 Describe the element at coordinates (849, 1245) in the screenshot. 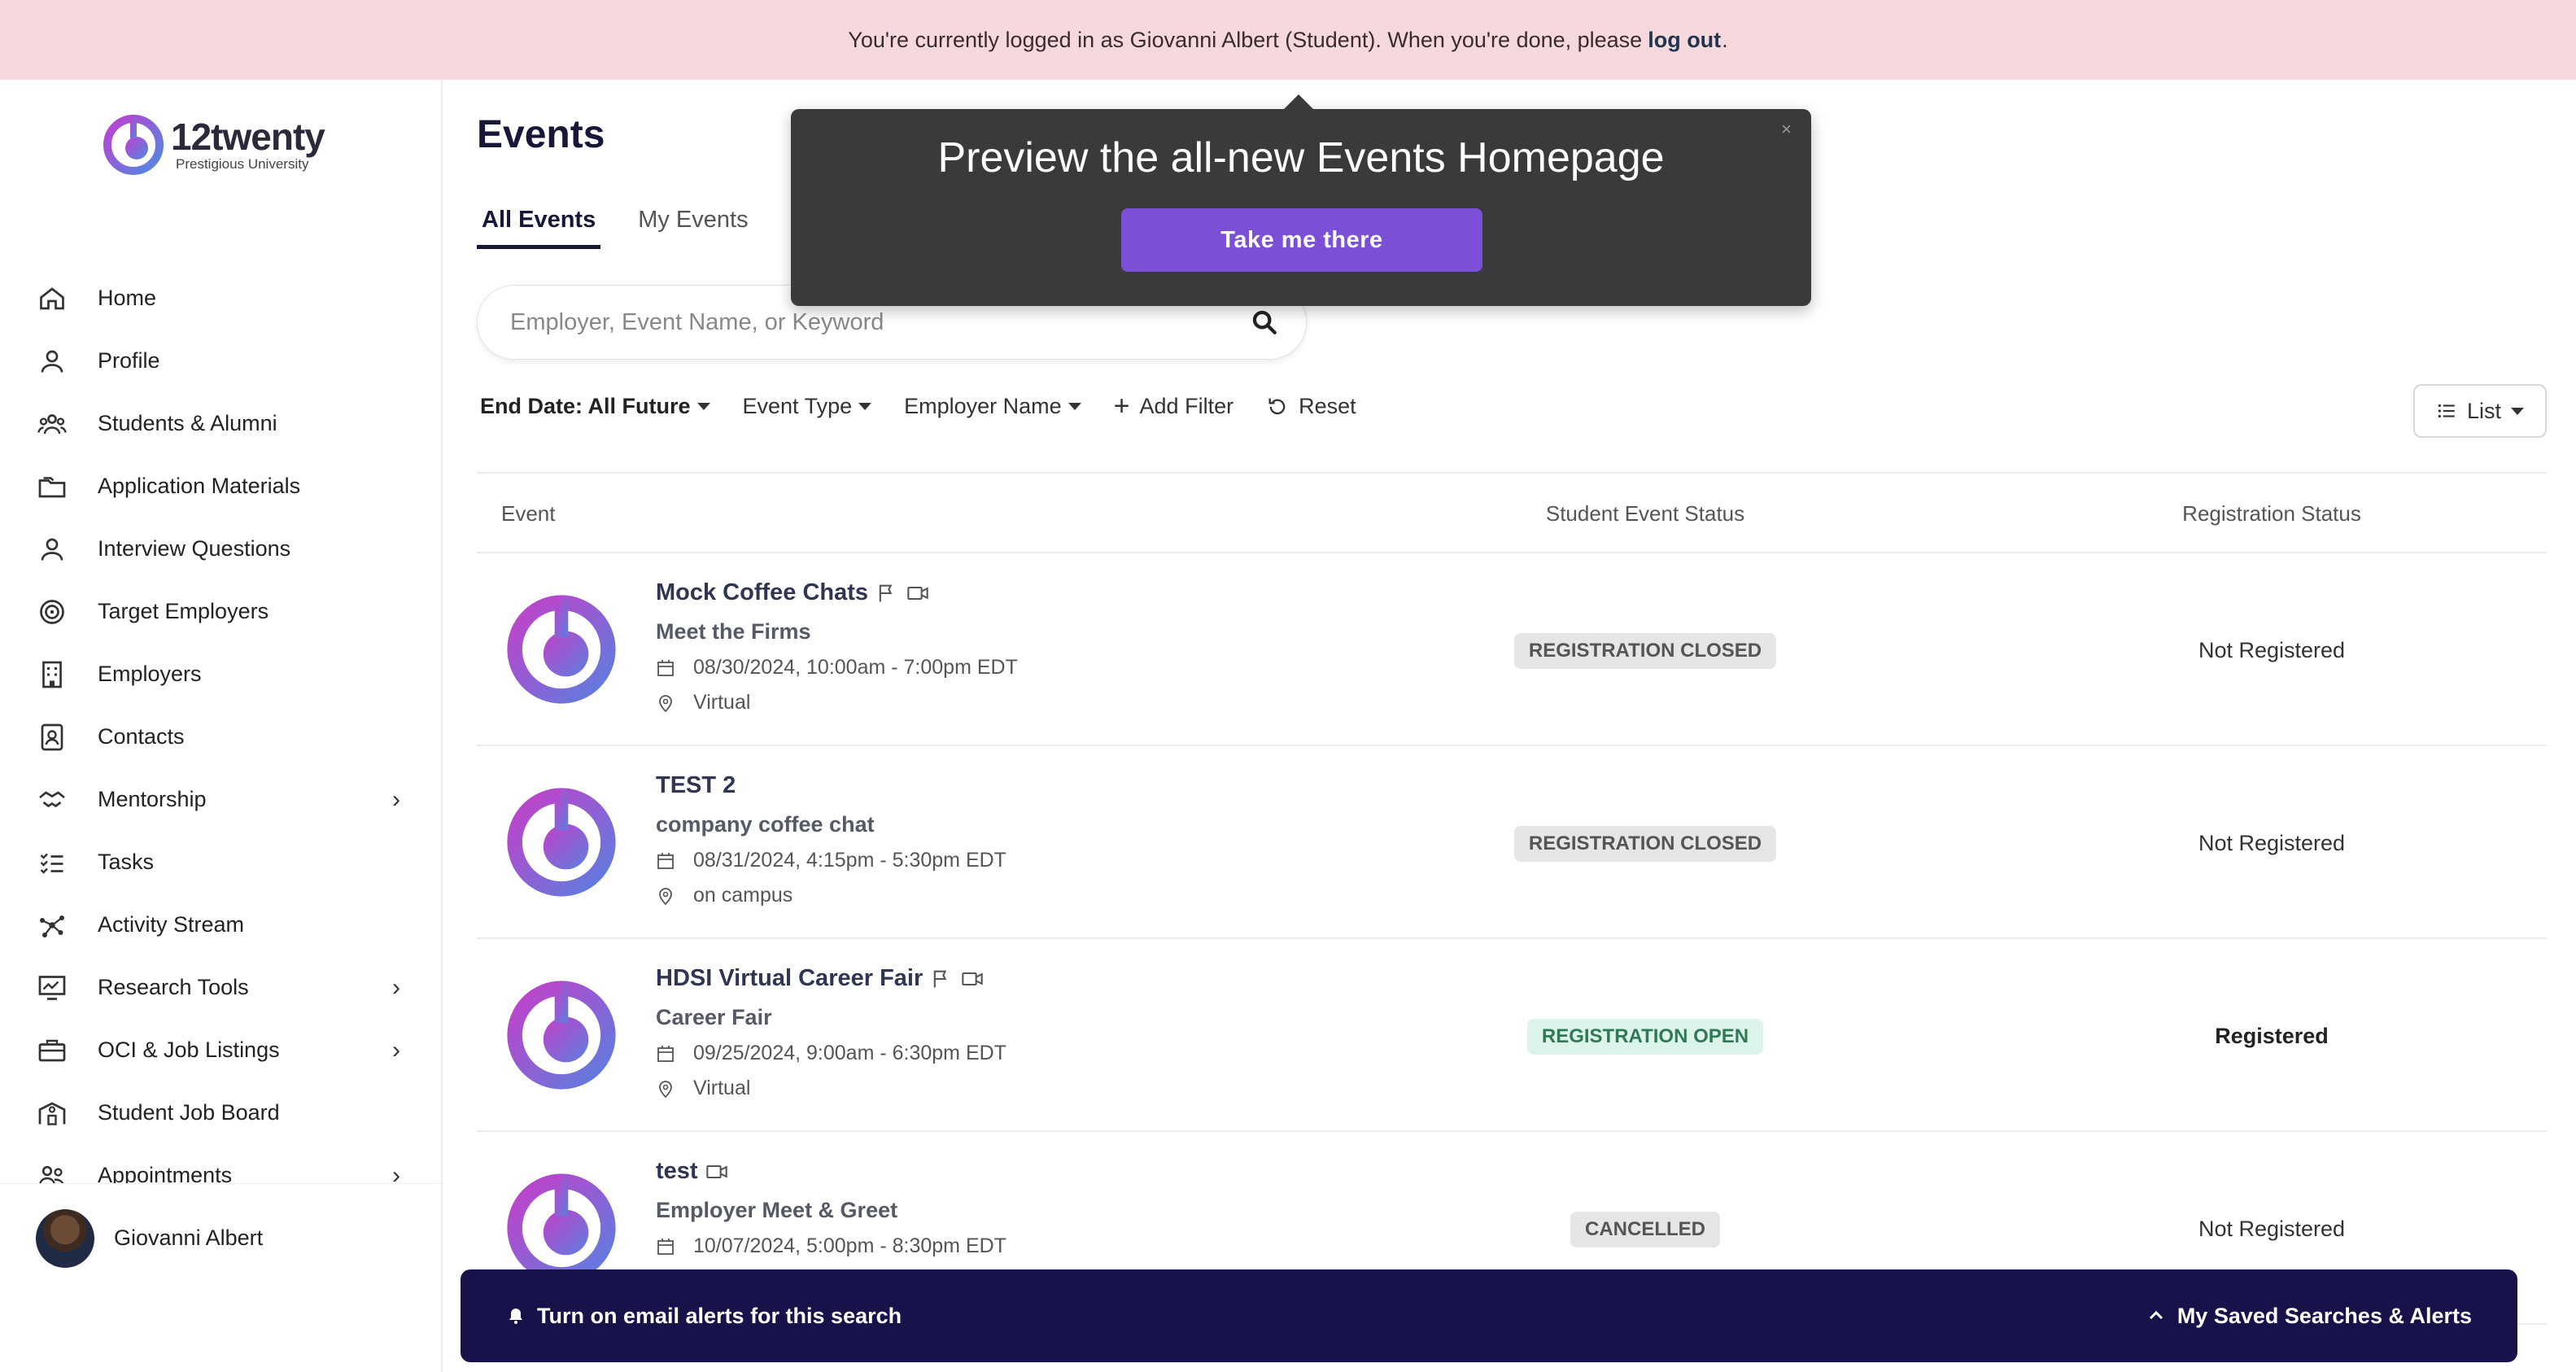

I see `event-date-text: 10/07/2024, 5:00pm - 8:30pm EDT` at that location.